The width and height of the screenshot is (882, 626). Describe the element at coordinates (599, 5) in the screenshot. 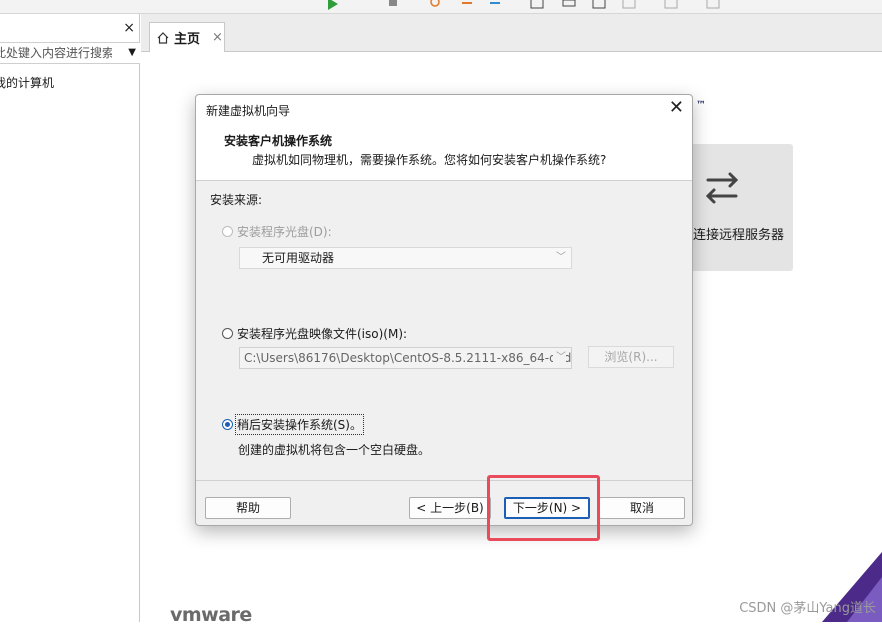

I see `fullscreen-icon` at that location.